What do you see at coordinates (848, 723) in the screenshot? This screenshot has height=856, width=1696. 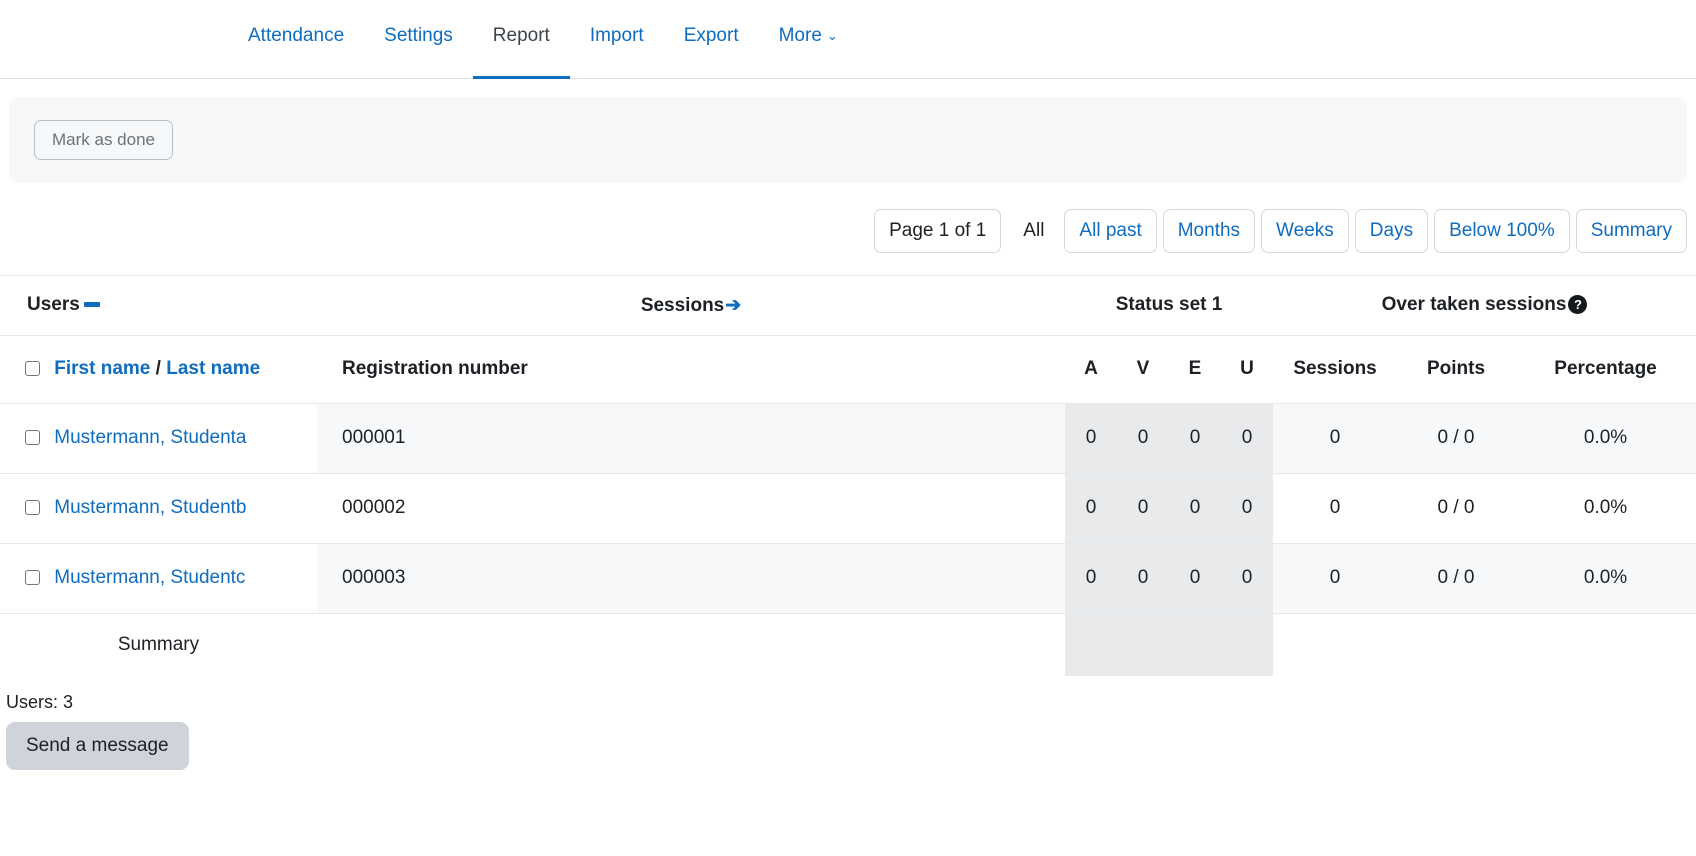 I see `report-footer: Users: 3 Send a message` at bounding box center [848, 723].